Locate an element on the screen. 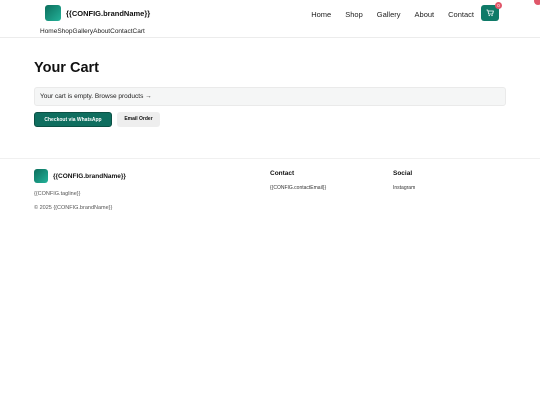 This screenshot has height=405, width=540. nav-gallery: Gallery is located at coordinates (389, 14).